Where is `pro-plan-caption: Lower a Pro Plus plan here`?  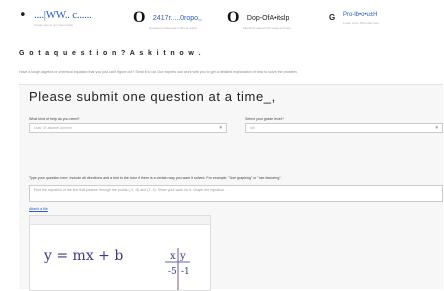 pro-plan-caption: Lower a Pro Plus plan here is located at coordinates (361, 23).